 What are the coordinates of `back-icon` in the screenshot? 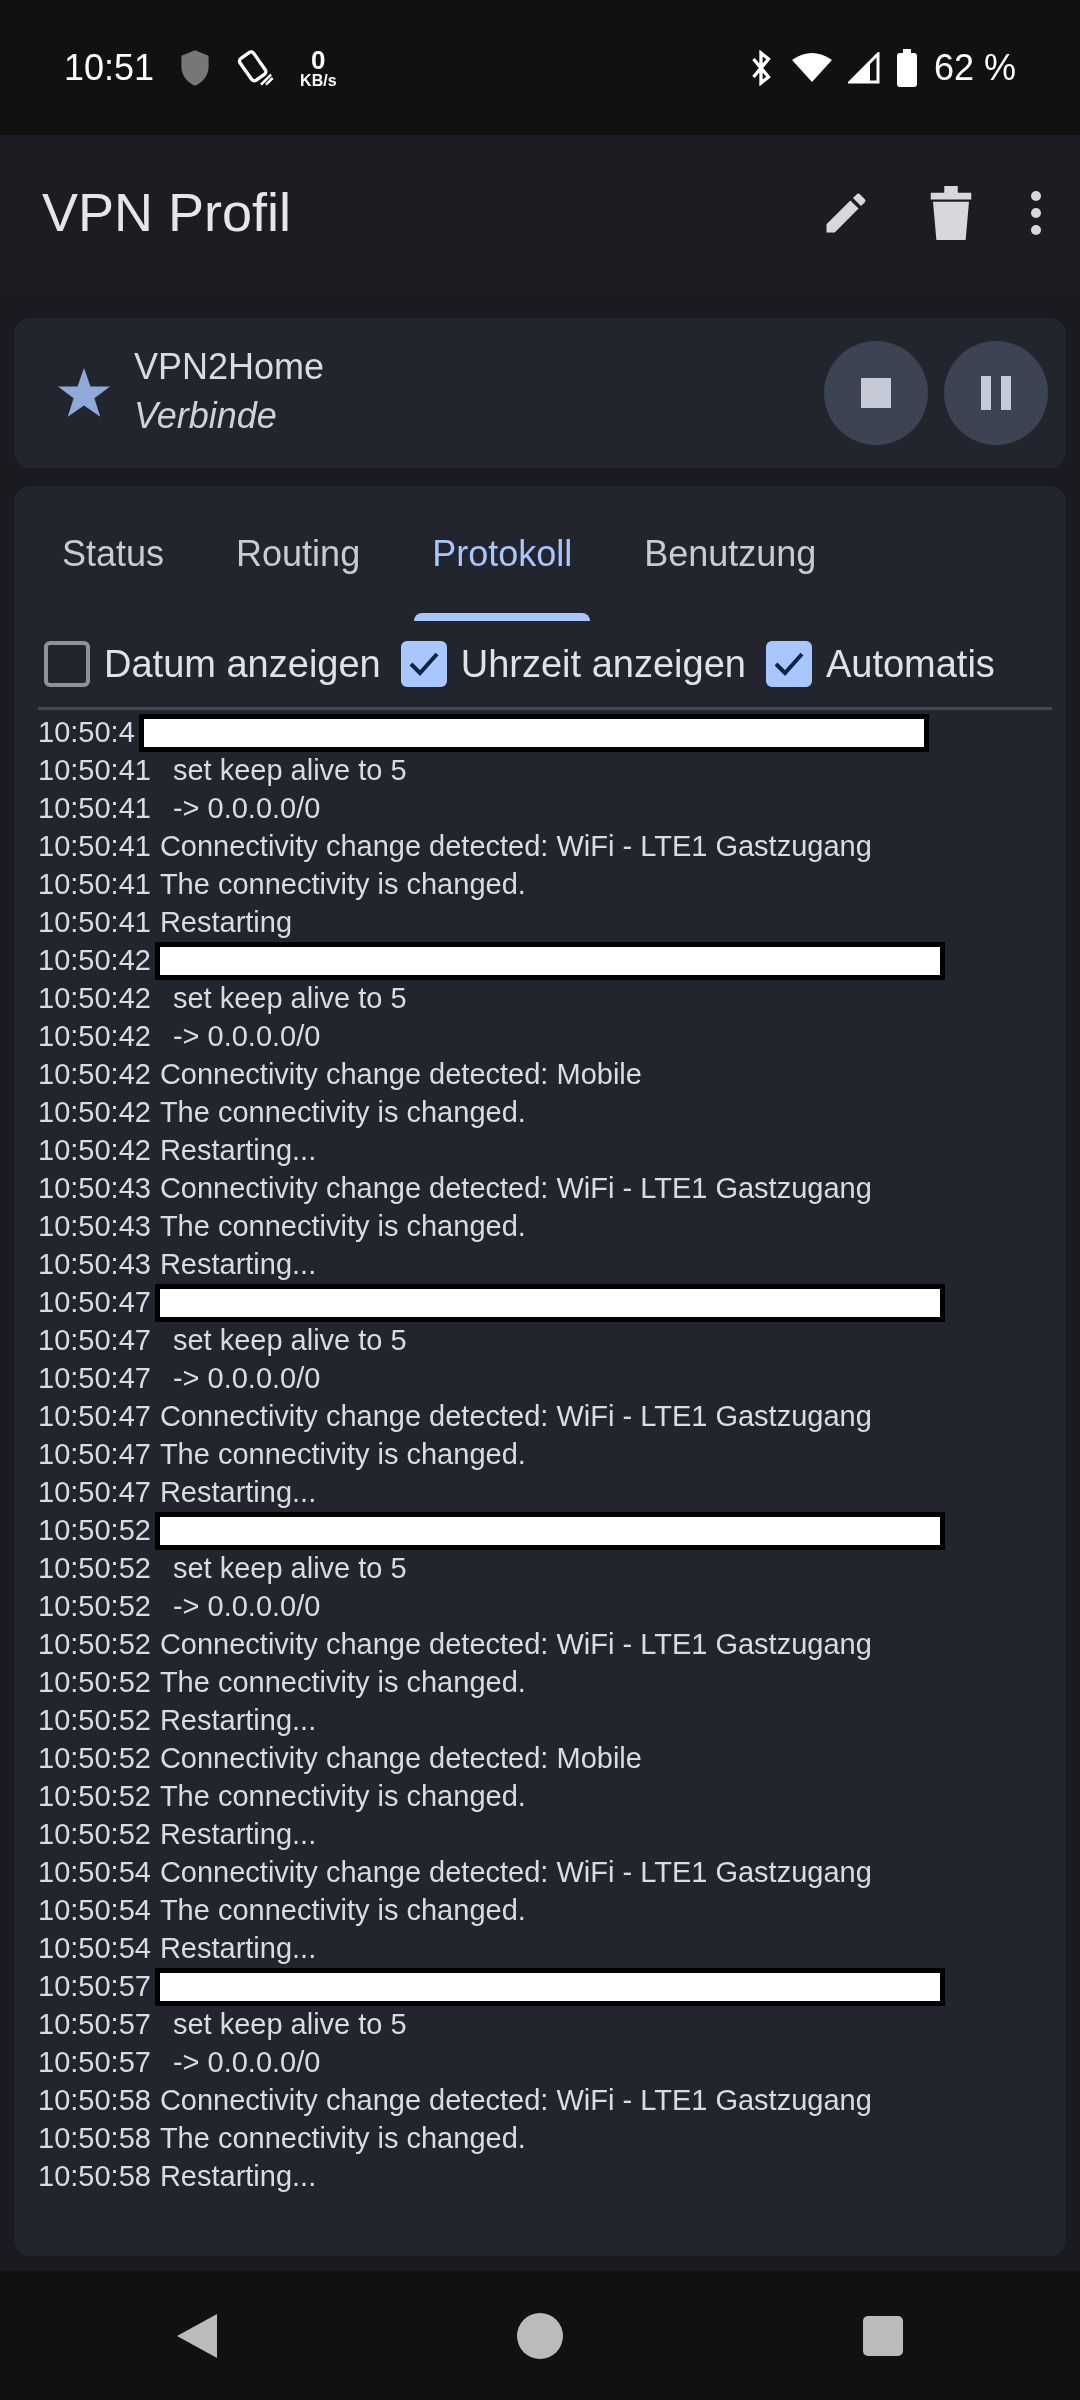 It's located at (197, 2336).